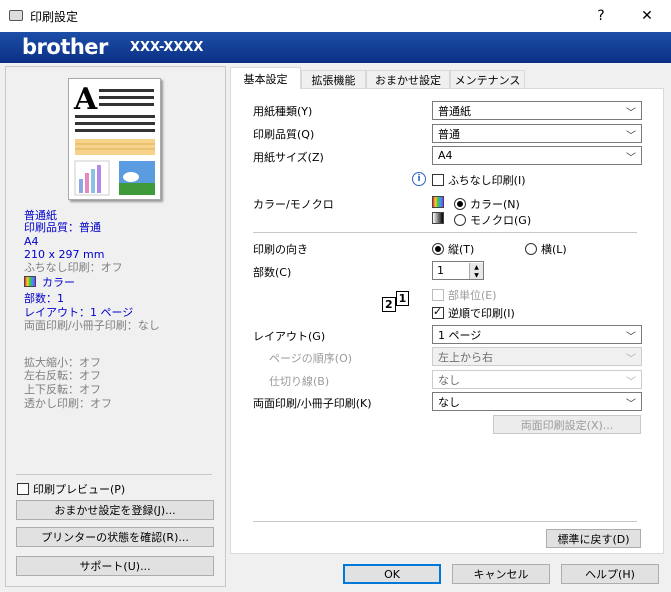 This screenshot has height=592, width=671. Describe the element at coordinates (58, 282) in the screenshot. I see `summary-color: カラー` at that location.